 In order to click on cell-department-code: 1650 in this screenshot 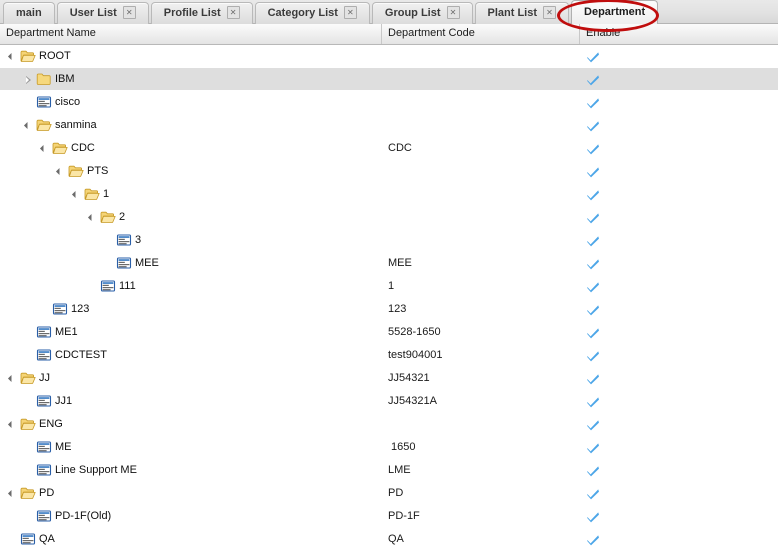, I will do `click(481, 447)`.